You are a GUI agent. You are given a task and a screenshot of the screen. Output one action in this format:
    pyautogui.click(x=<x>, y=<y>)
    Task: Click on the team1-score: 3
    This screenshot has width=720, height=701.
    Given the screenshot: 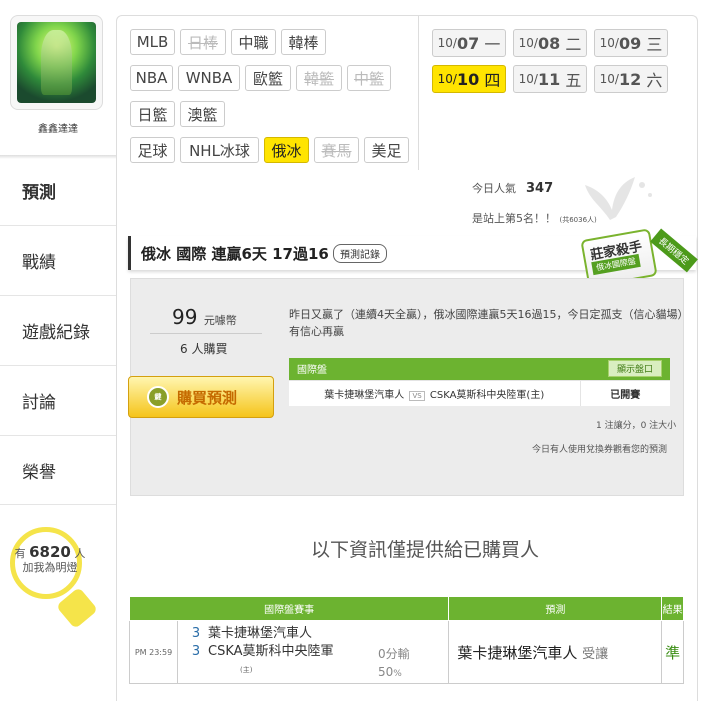 What is the action you would take?
    pyautogui.click(x=196, y=633)
    